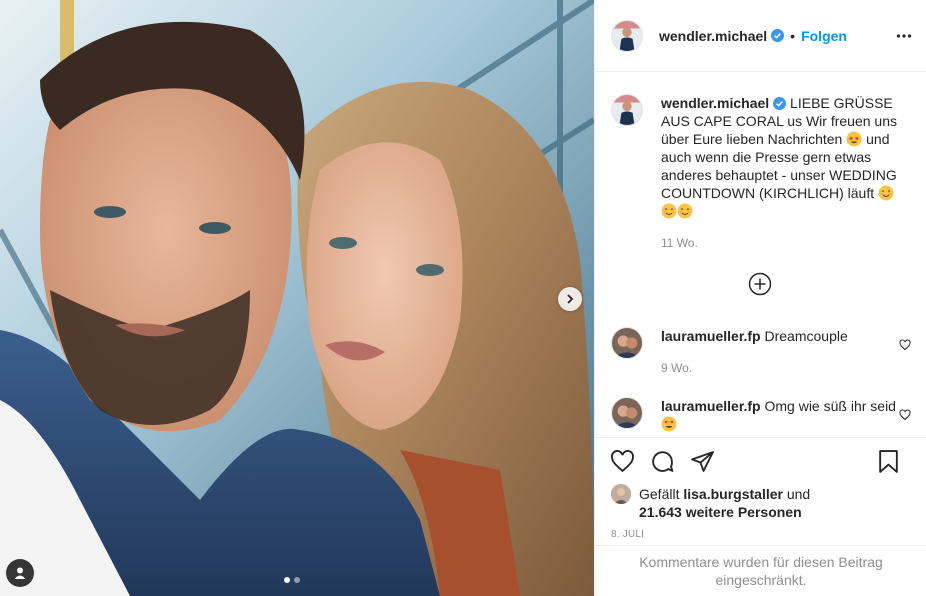 This screenshot has width=926, height=596. Describe the element at coordinates (733, 494) in the screenshot. I see `liker-username: lisa.burgstaller` at that location.